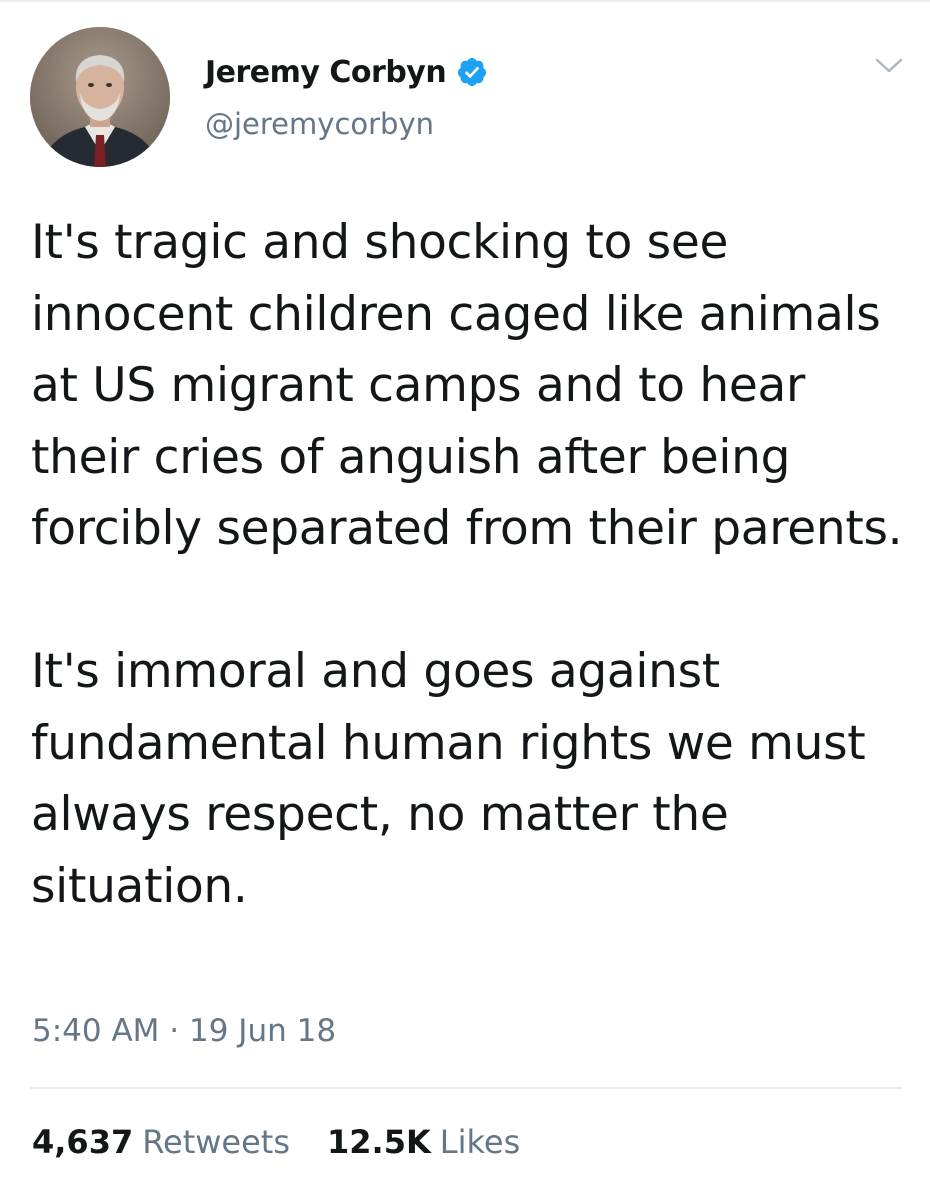 Image resolution: width=930 pixels, height=1200 pixels. What do you see at coordinates (466, 1088) in the screenshot?
I see `stats-divider` at bounding box center [466, 1088].